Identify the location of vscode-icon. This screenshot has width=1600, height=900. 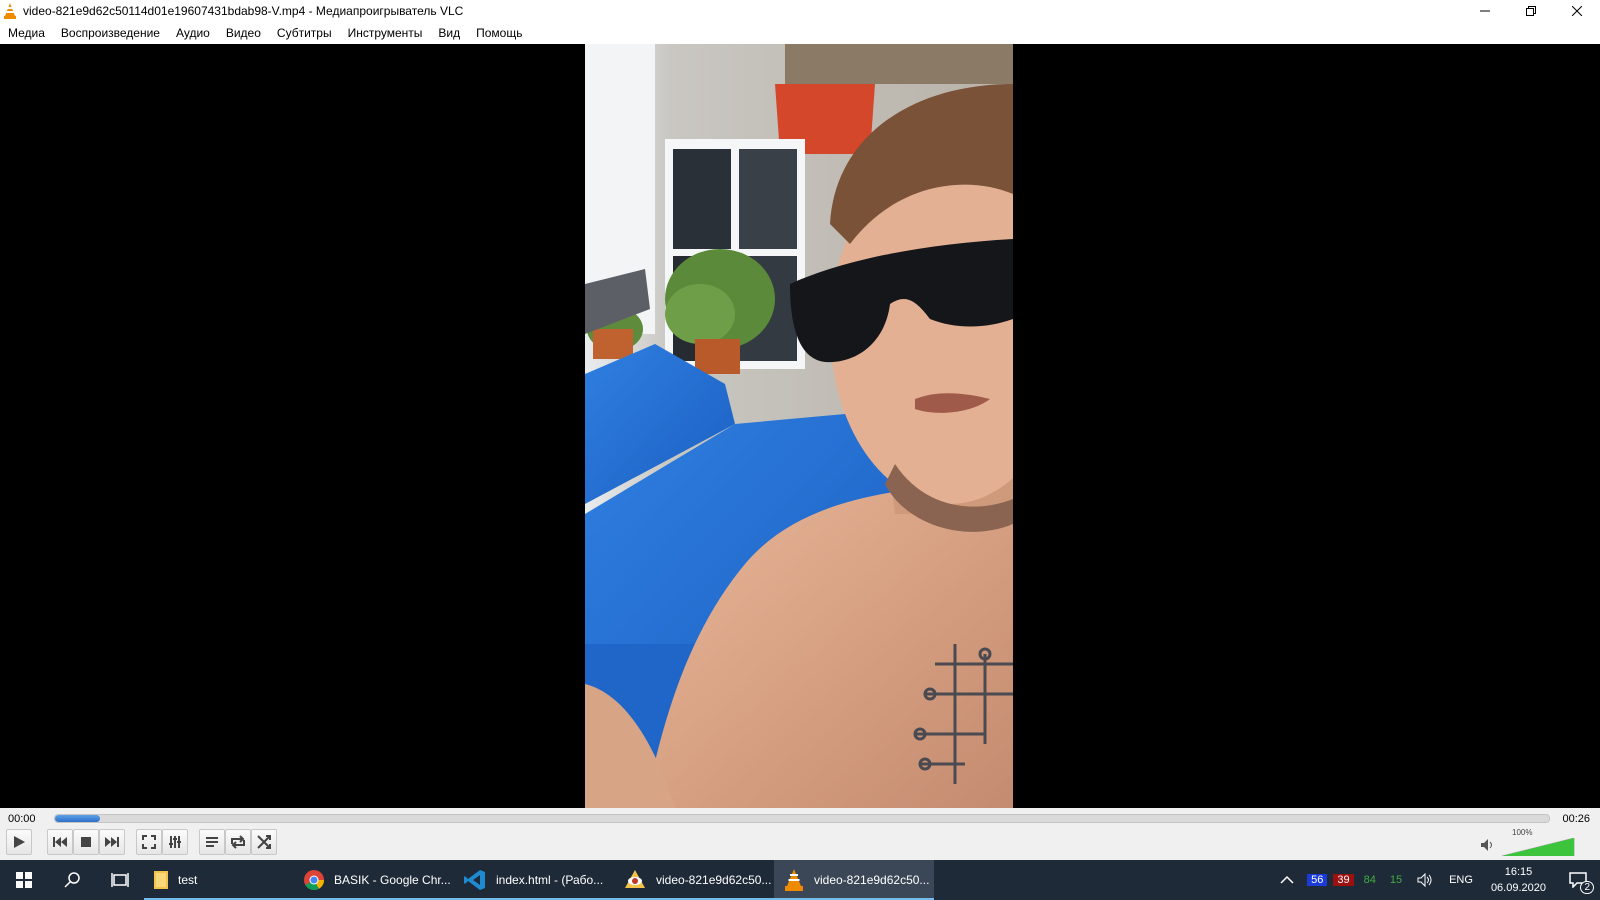
(474, 880).